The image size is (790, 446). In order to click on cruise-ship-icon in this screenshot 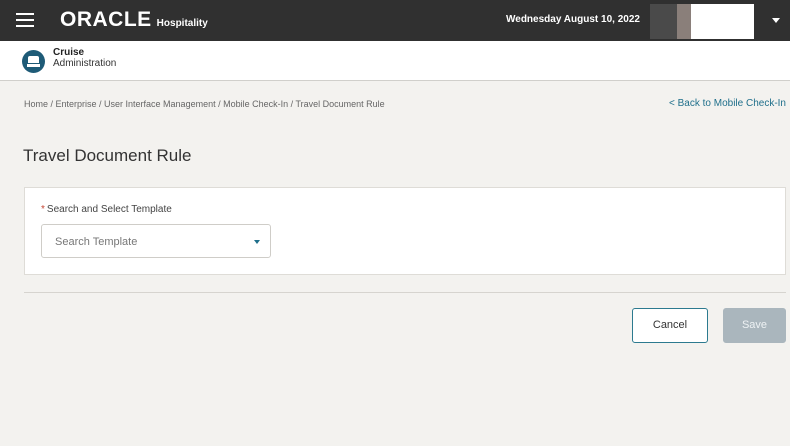, I will do `click(33, 61)`.